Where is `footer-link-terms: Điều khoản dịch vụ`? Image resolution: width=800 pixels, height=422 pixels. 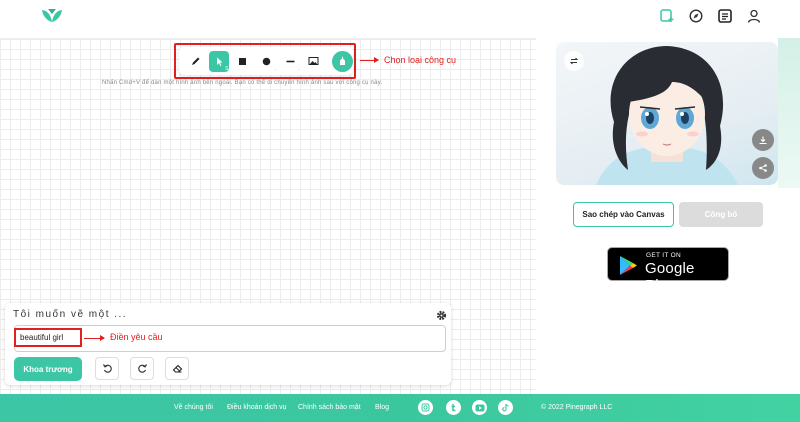
footer-link-terms: Điều khoản dịch vụ is located at coordinates (257, 407).